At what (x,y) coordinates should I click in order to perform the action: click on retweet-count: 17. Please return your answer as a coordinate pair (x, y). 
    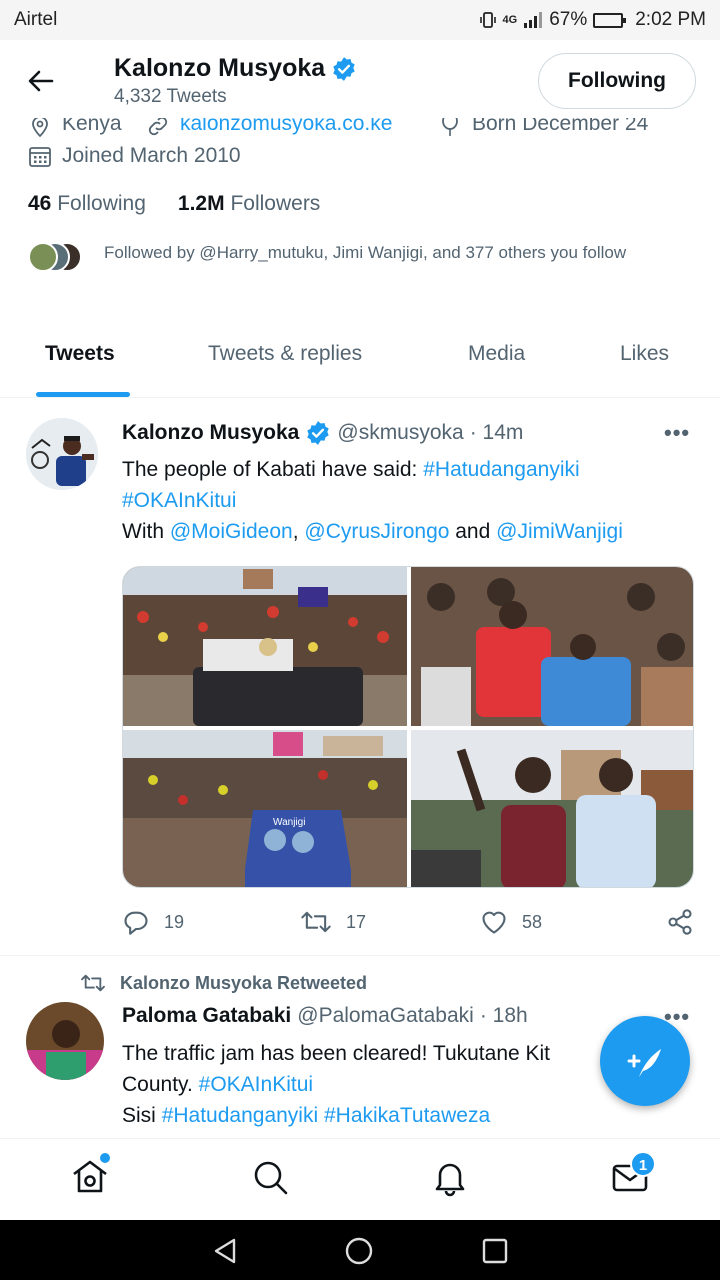
    Looking at the image, I should click on (356, 921).